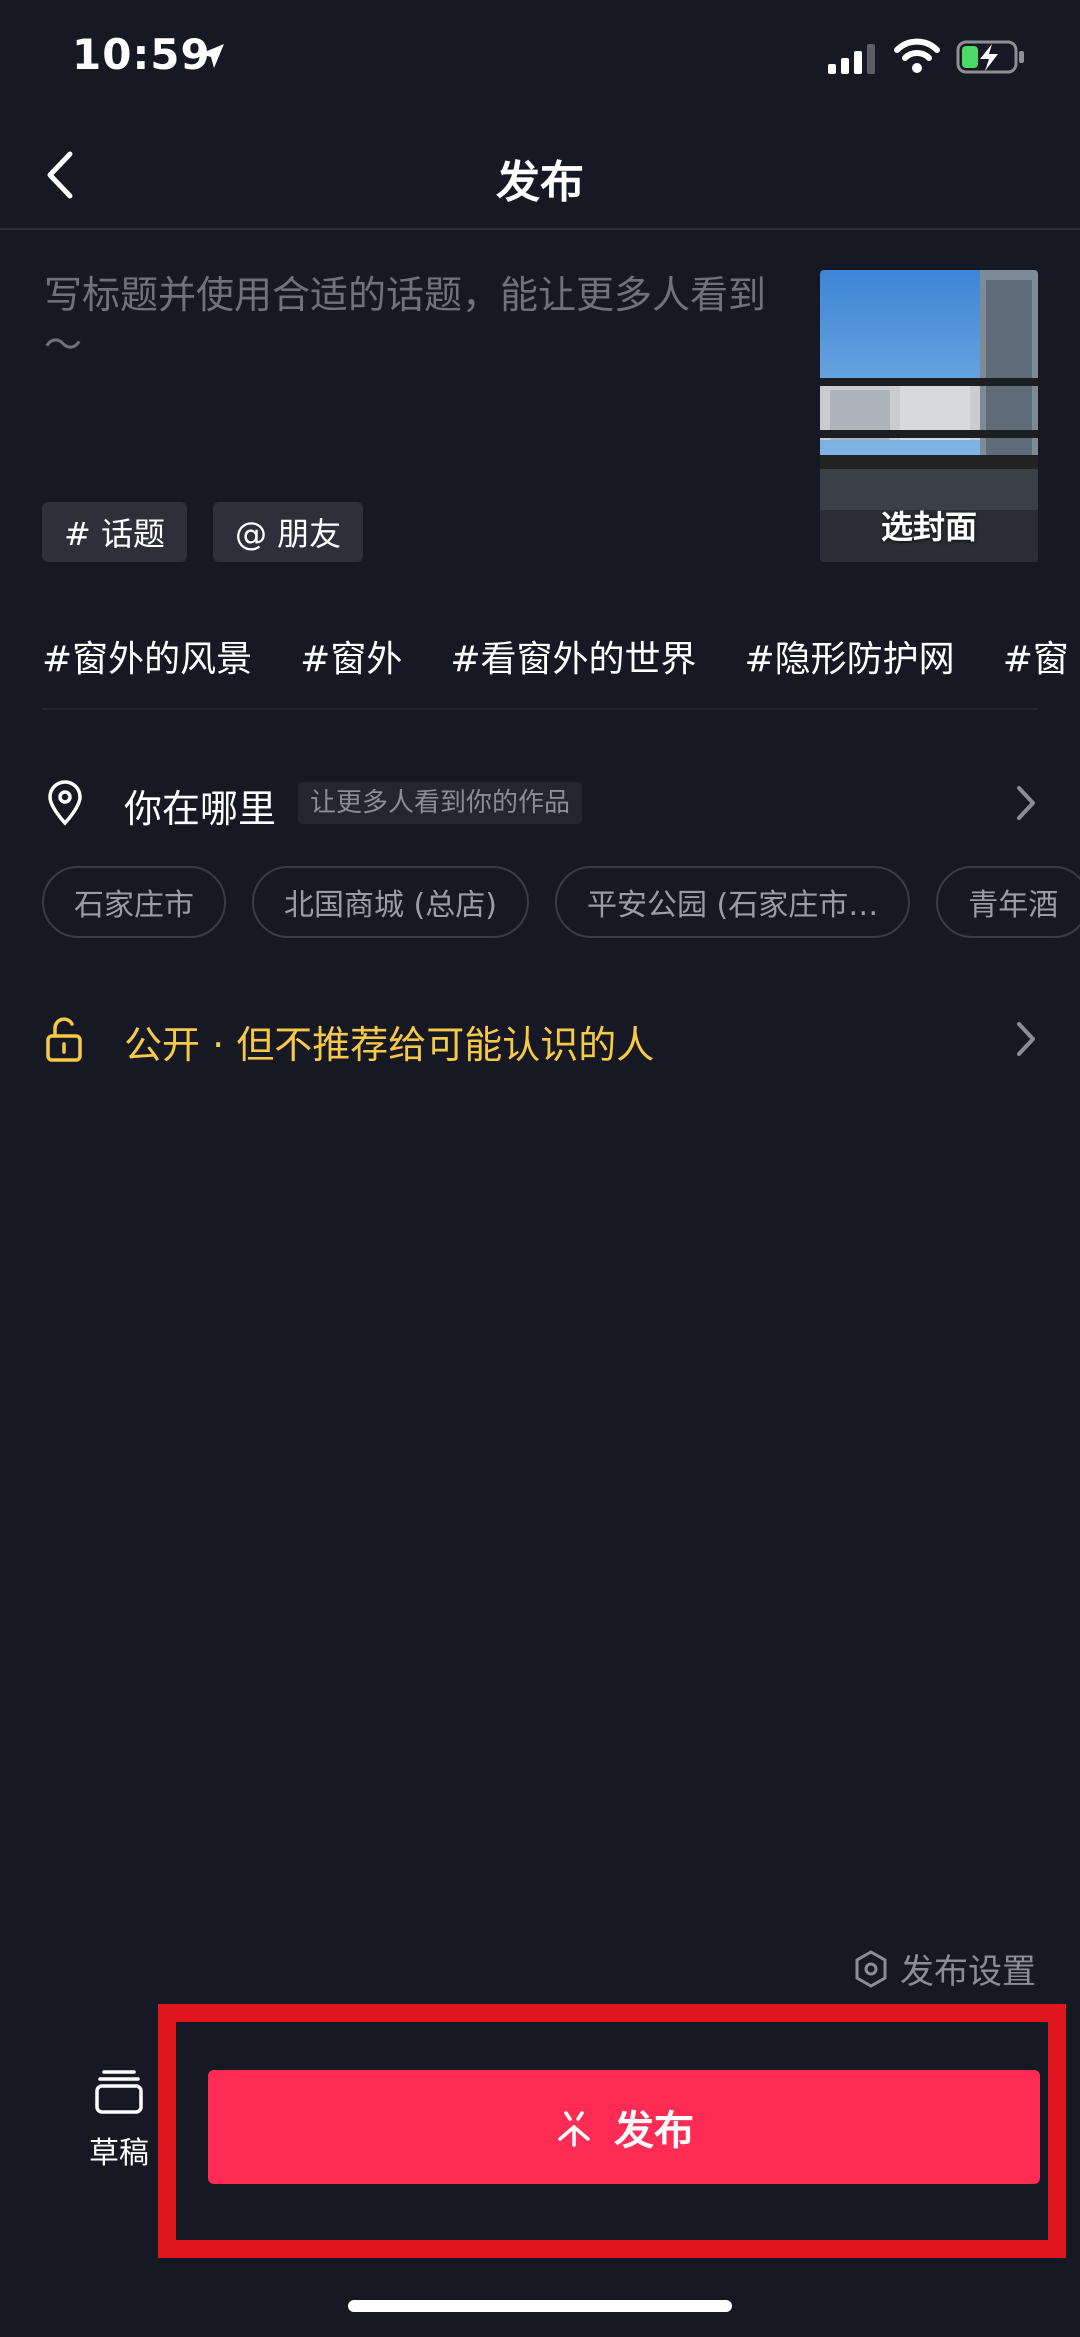 This screenshot has height=2337, width=1080. Describe the element at coordinates (119, 2119) in the screenshot. I see `draft-button: 草稿` at that location.